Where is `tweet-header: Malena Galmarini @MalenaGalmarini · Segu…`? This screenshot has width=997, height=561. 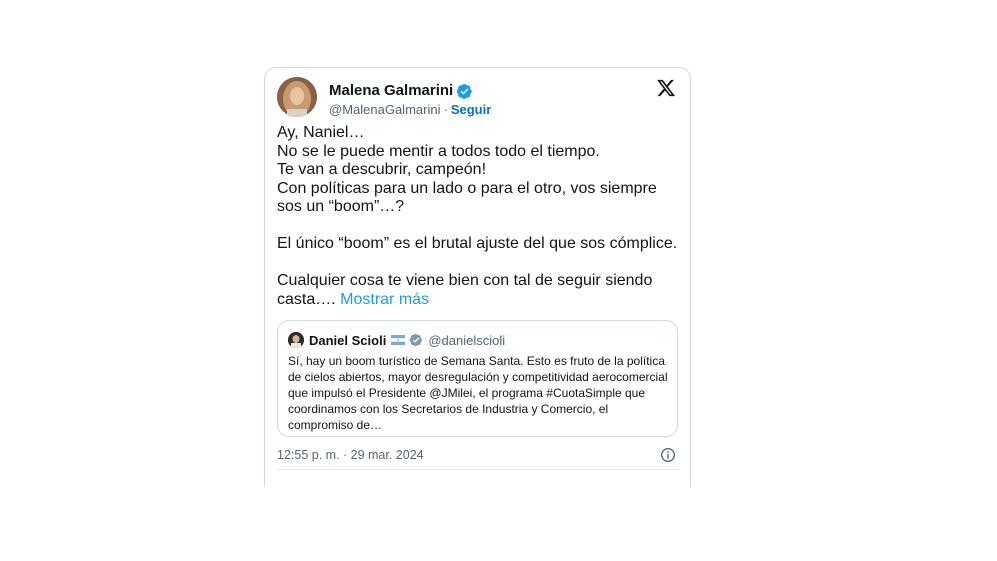
tweet-header: Malena Galmarini @MalenaGalmarini · Segu… is located at coordinates (477, 97).